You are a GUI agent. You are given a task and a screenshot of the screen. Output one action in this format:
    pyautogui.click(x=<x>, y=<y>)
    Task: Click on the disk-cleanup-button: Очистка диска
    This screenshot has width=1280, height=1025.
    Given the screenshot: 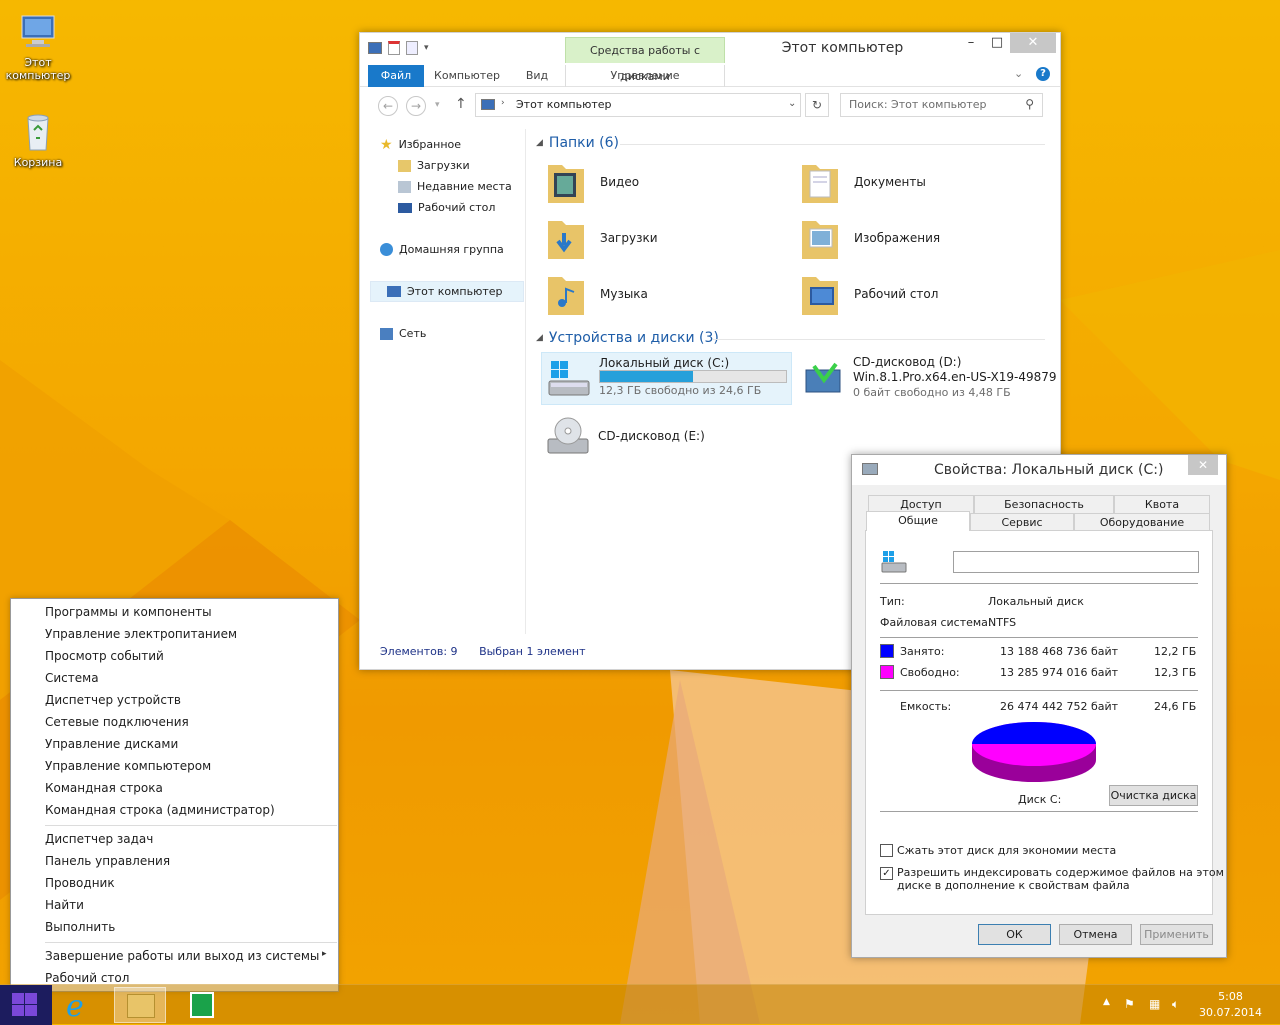 What is the action you would take?
    pyautogui.click(x=1153, y=795)
    